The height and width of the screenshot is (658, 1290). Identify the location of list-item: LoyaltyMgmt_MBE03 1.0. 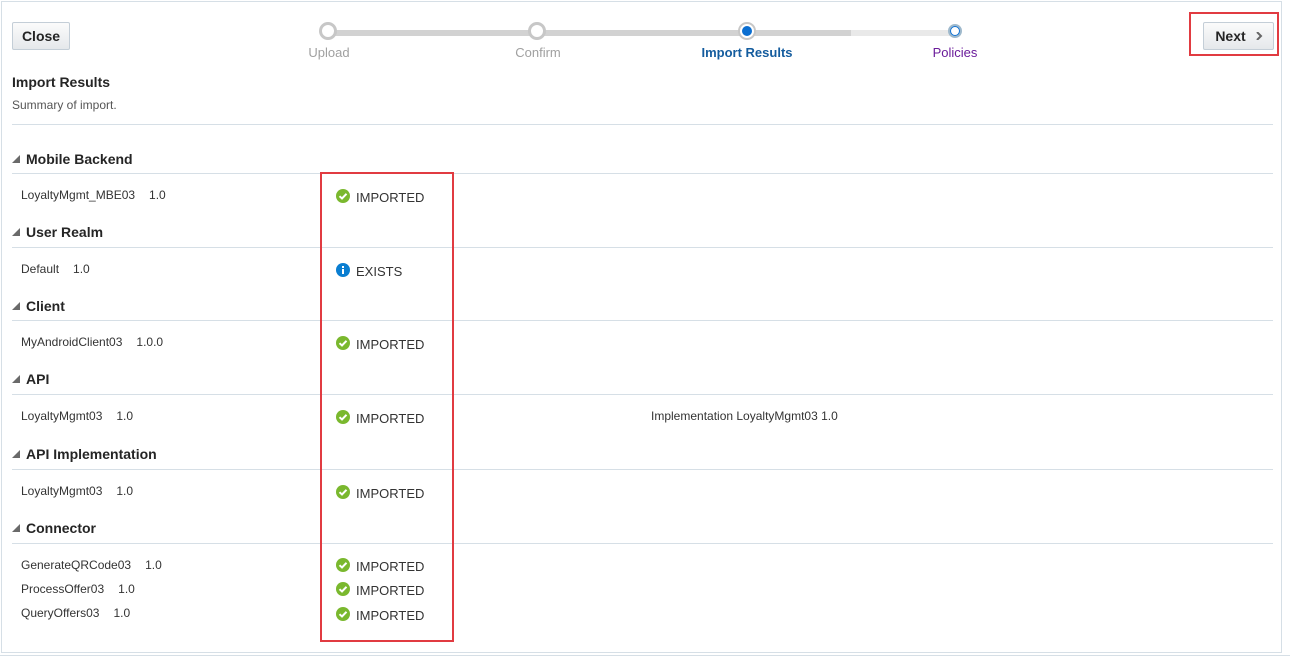
(93, 195).